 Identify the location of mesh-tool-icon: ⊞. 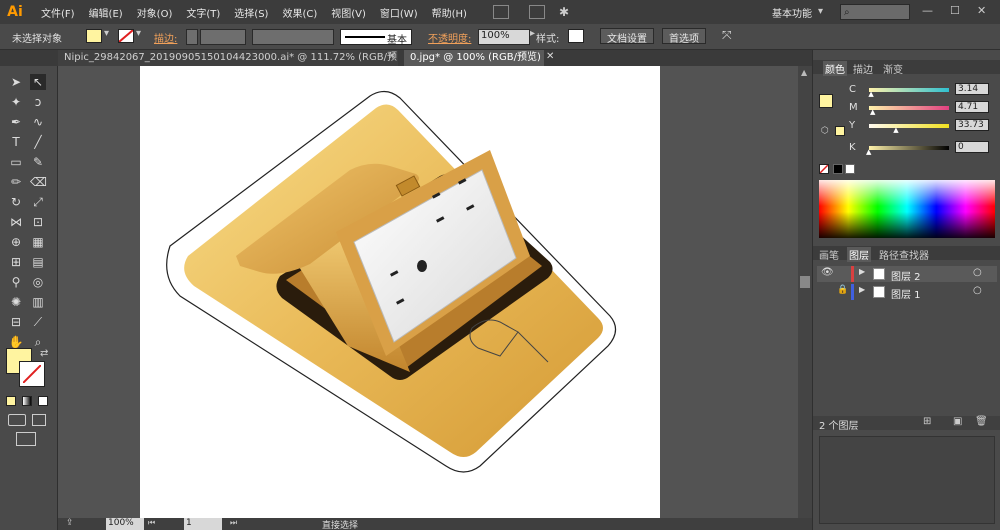
(16, 262).